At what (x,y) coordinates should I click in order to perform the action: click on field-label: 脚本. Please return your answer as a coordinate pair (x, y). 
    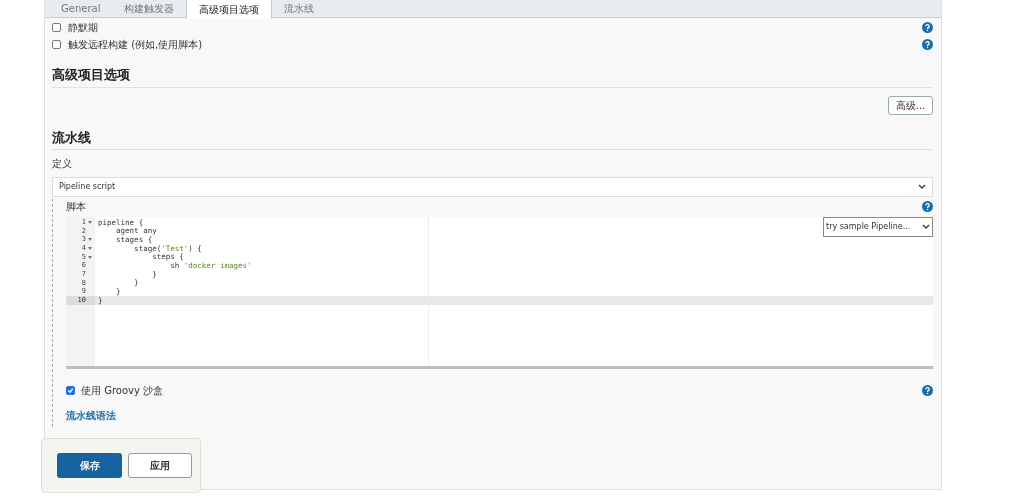
    Looking at the image, I should click on (76, 207).